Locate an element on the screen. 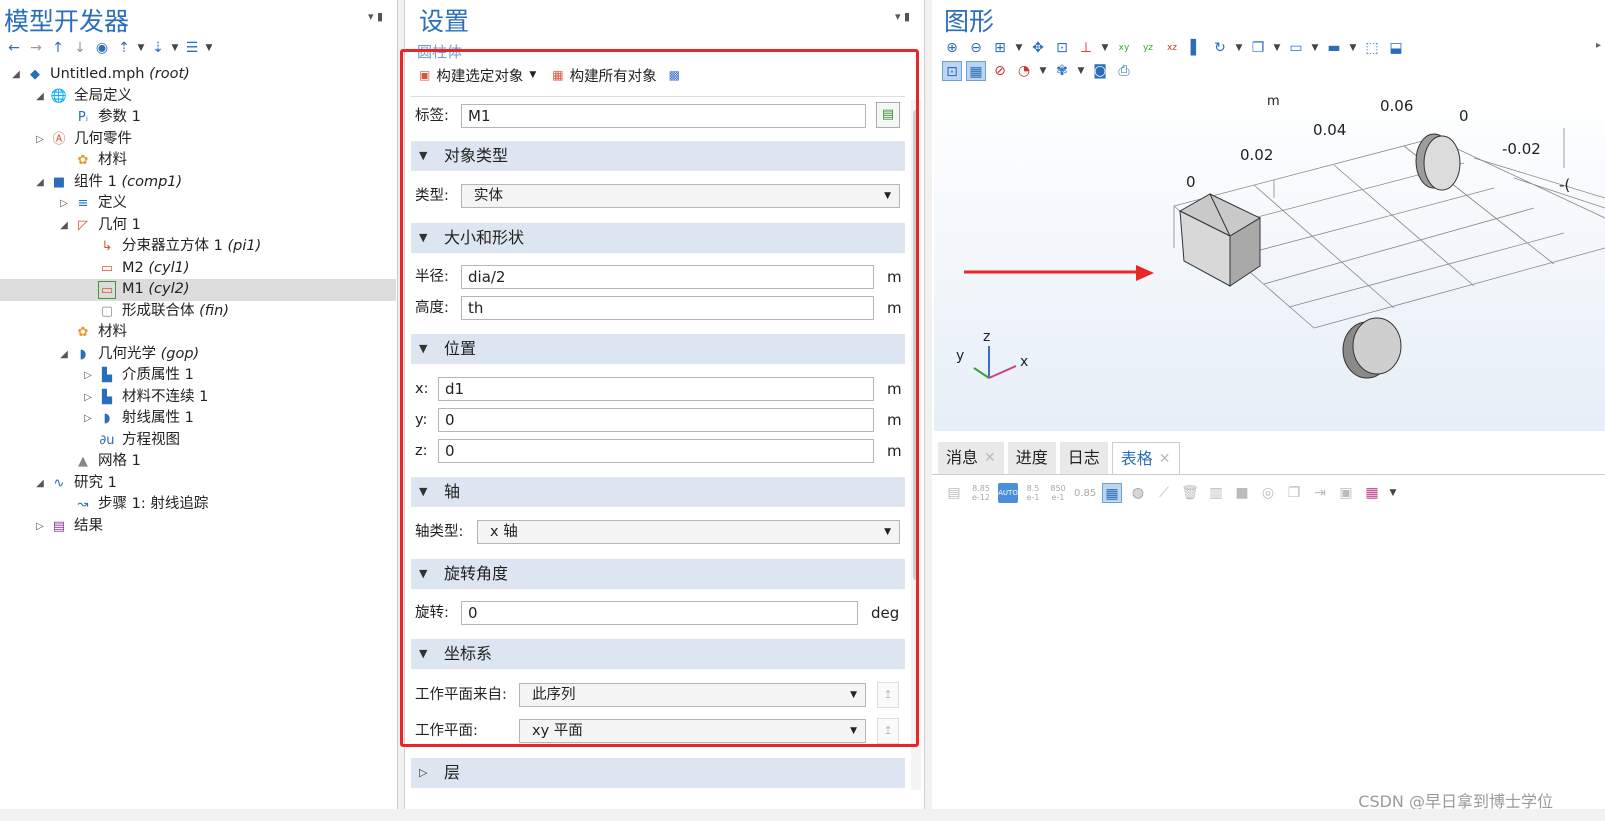  tree-item: ◢ ■ 组件 1 (comp1) is located at coordinates (198, 183).